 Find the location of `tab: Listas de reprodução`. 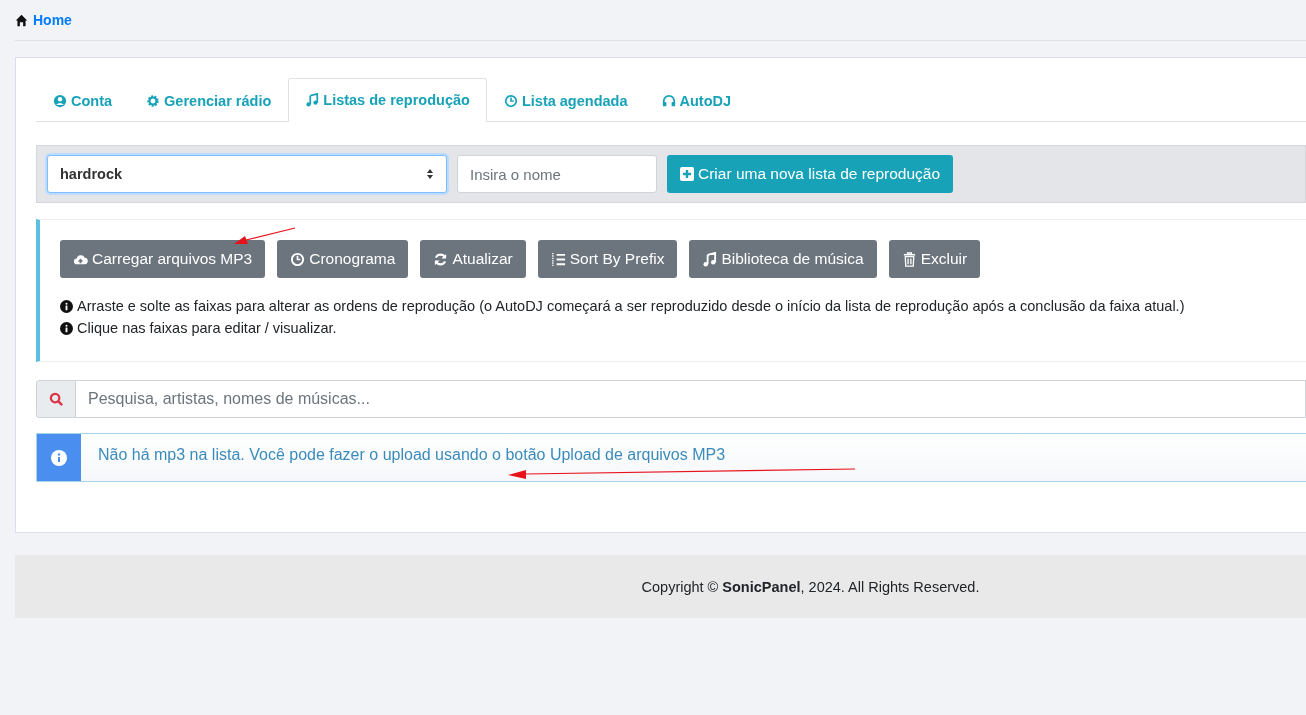

tab: Listas de reprodução is located at coordinates (387, 100).